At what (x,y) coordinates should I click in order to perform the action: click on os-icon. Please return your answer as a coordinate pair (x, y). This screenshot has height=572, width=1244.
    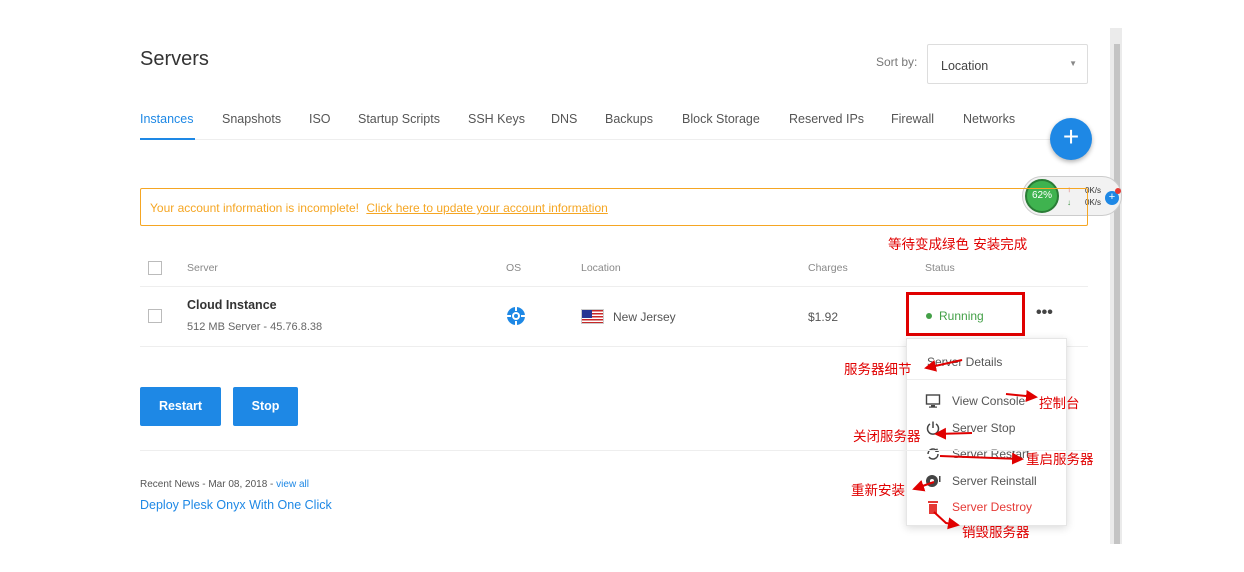
    Looking at the image, I should click on (516, 316).